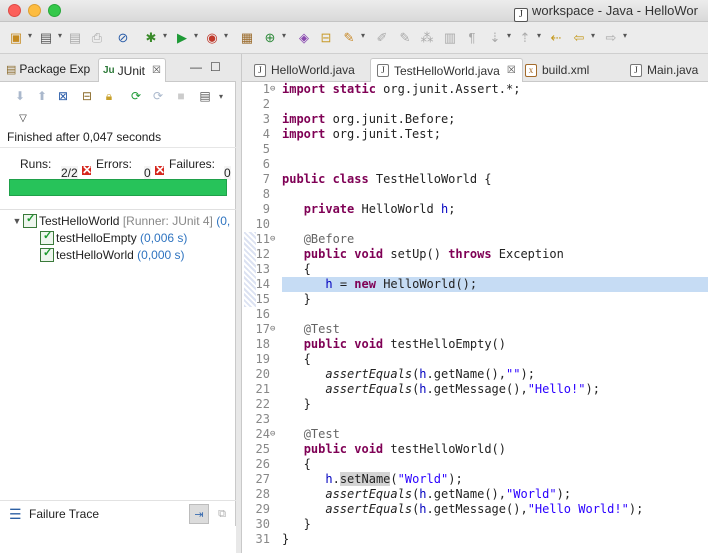 Image resolution: width=708 pixels, height=553 pixels. What do you see at coordinates (427, 37) in the screenshot?
I see `block-select-icon: ⁂` at bounding box center [427, 37].